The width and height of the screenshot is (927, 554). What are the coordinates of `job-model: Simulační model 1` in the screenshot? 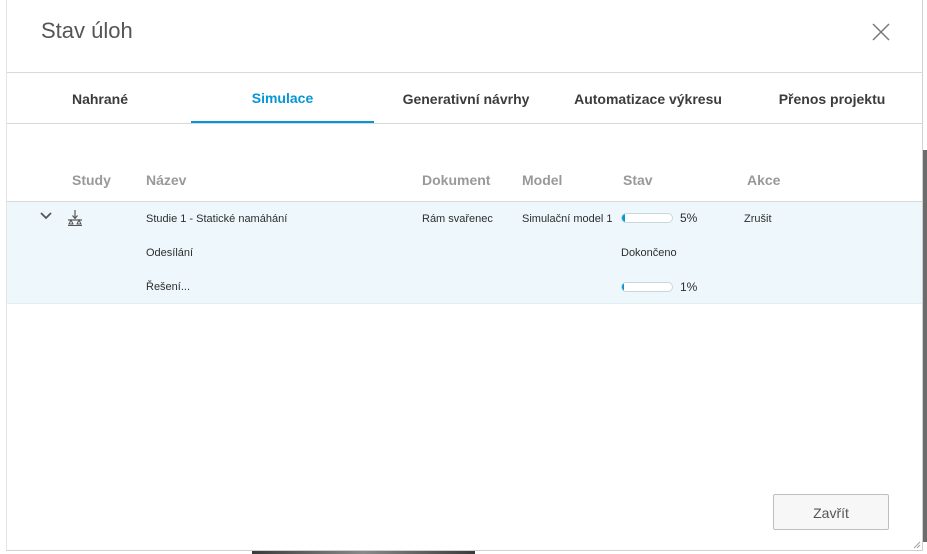 It's located at (567, 219).